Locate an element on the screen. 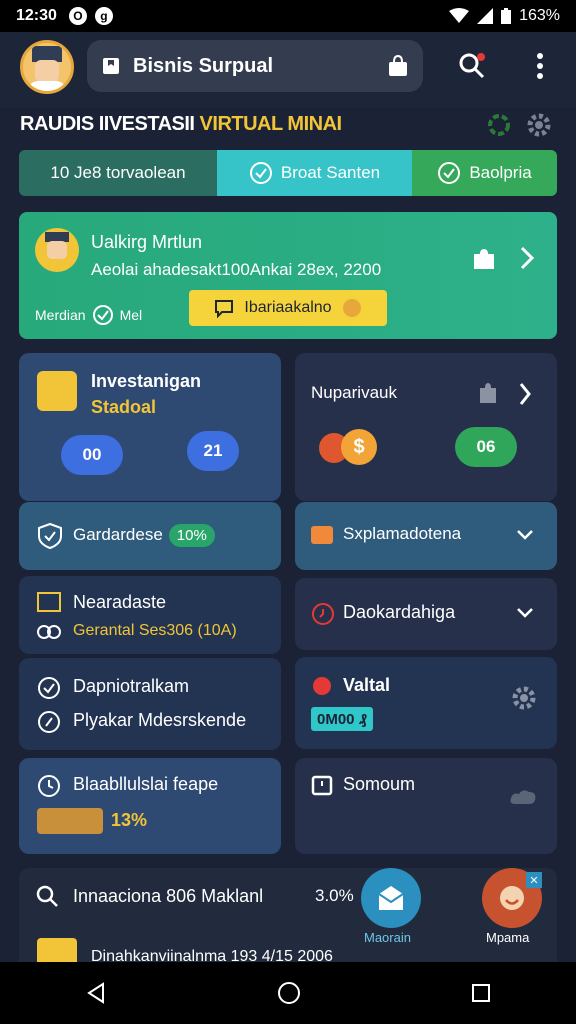 Image resolution: width=576 pixels, height=1024 pixels. tab-label: 10 Je8 torvaolean is located at coordinates (118, 172).